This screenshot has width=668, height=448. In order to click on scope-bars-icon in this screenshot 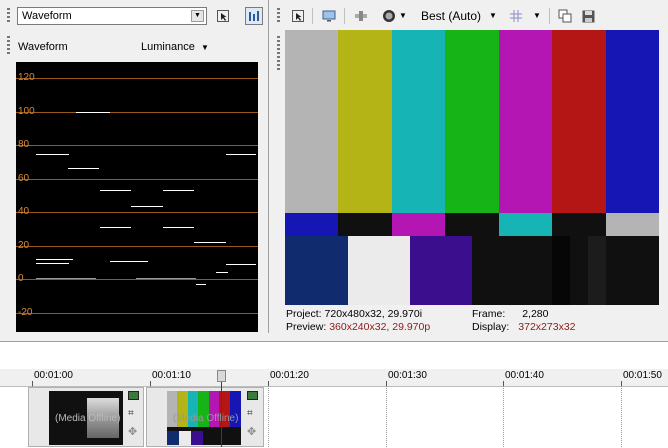, I will do `click(254, 16)`.